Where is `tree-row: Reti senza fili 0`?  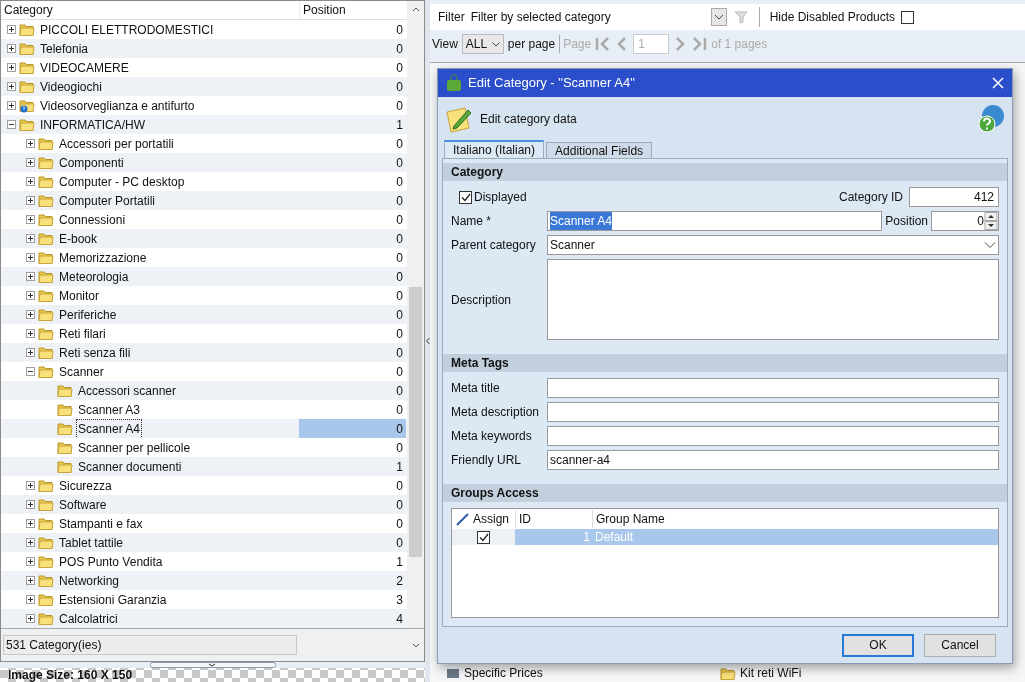
tree-row: Reti senza fili 0 is located at coordinates (204, 352).